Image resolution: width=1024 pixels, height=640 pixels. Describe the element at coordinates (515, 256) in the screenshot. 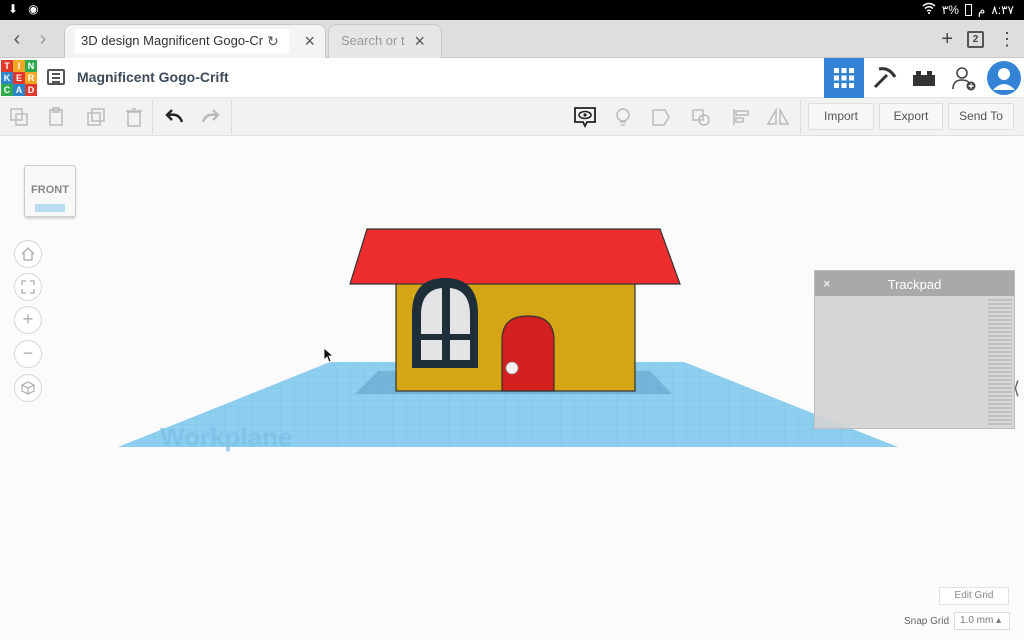

I see `house-roof` at that location.